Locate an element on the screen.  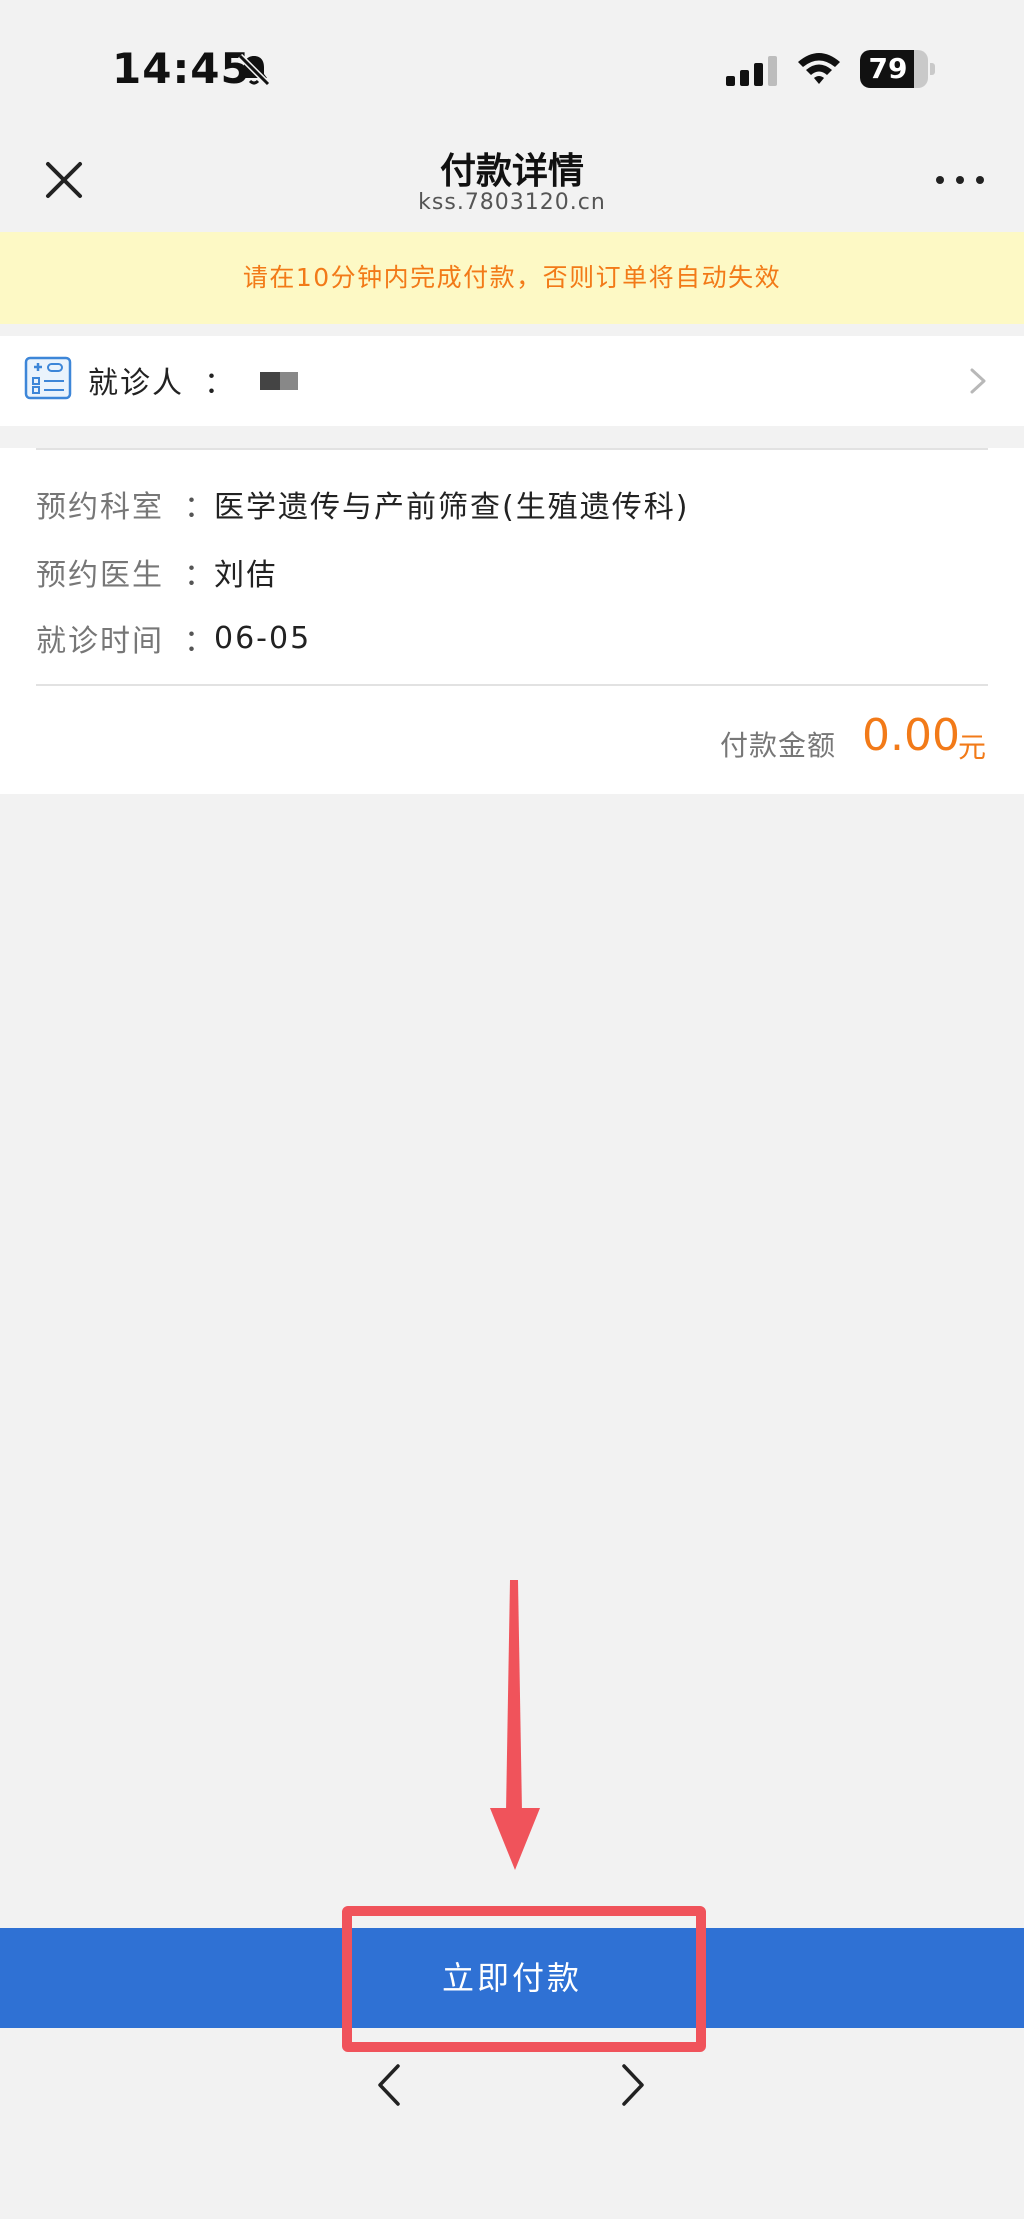
nav-bar: 付款详情 kss.7803120.cn is located at coordinates (512, 181).